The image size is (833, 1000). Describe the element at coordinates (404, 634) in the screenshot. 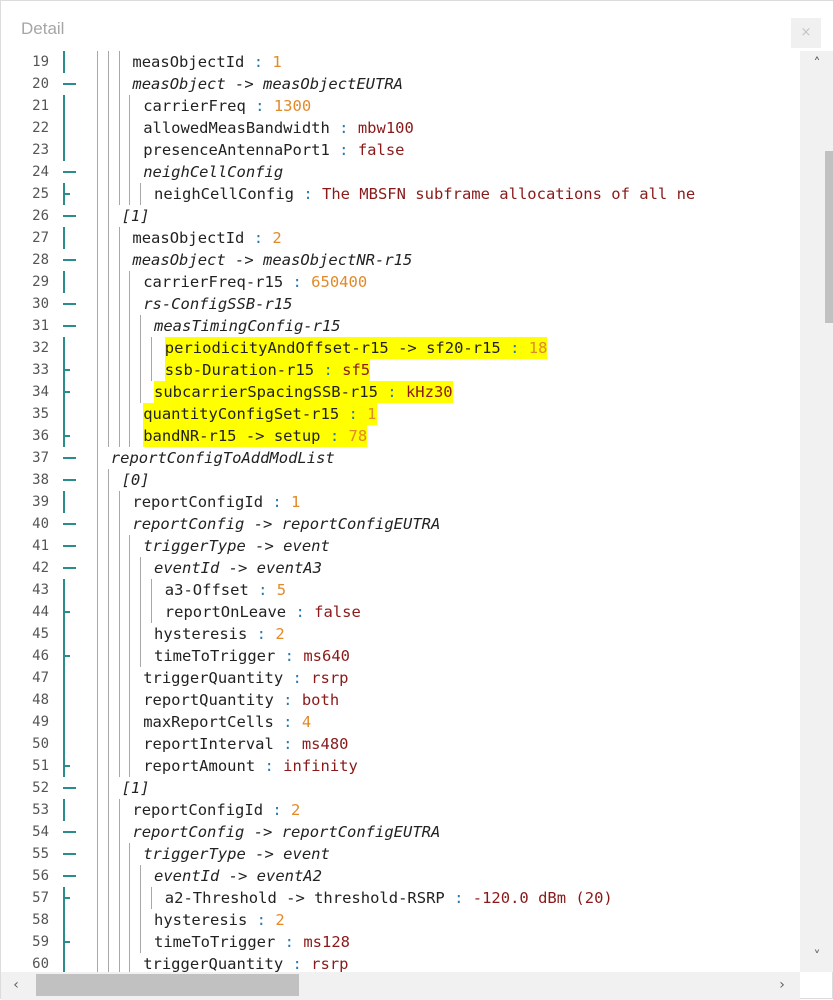

I see `code-line: 45 hysteresis : 2` at that location.